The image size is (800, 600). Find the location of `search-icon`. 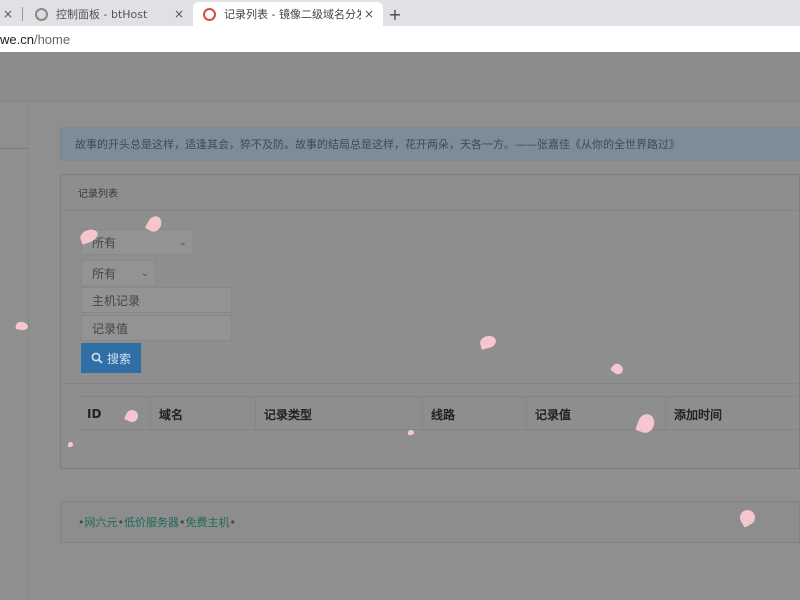

search-icon is located at coordinates (97, 358).